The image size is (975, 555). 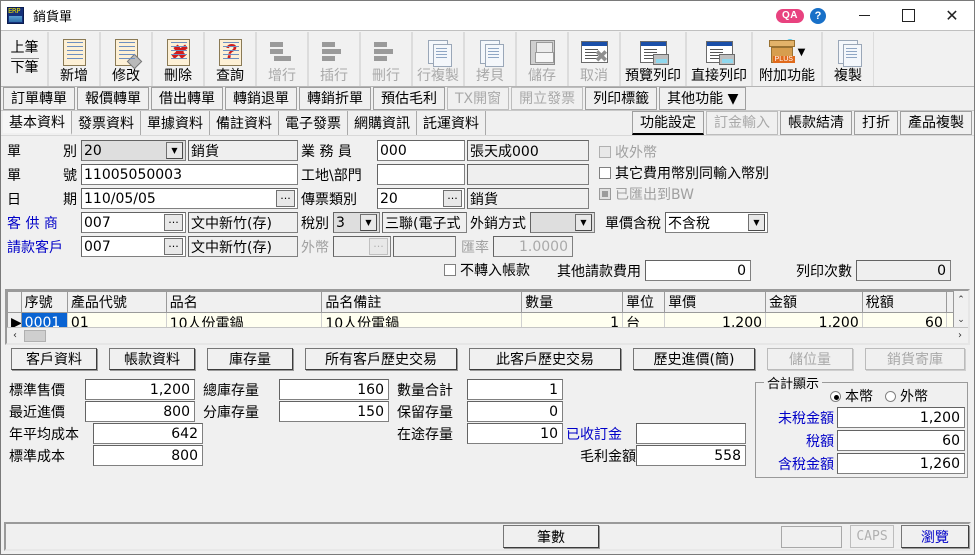 What do you see at coordinates (244, 302) in the screenshot?
I see `col-product-name: 品名` at bounding box center [244, 302].